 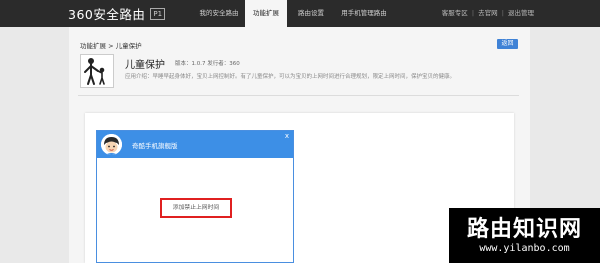 What do you see at coordinates (364, 13) in the screenshot?
I see `nav-tab-mobile-manage: 用手机管理路由` at bounding box center [364, 13].